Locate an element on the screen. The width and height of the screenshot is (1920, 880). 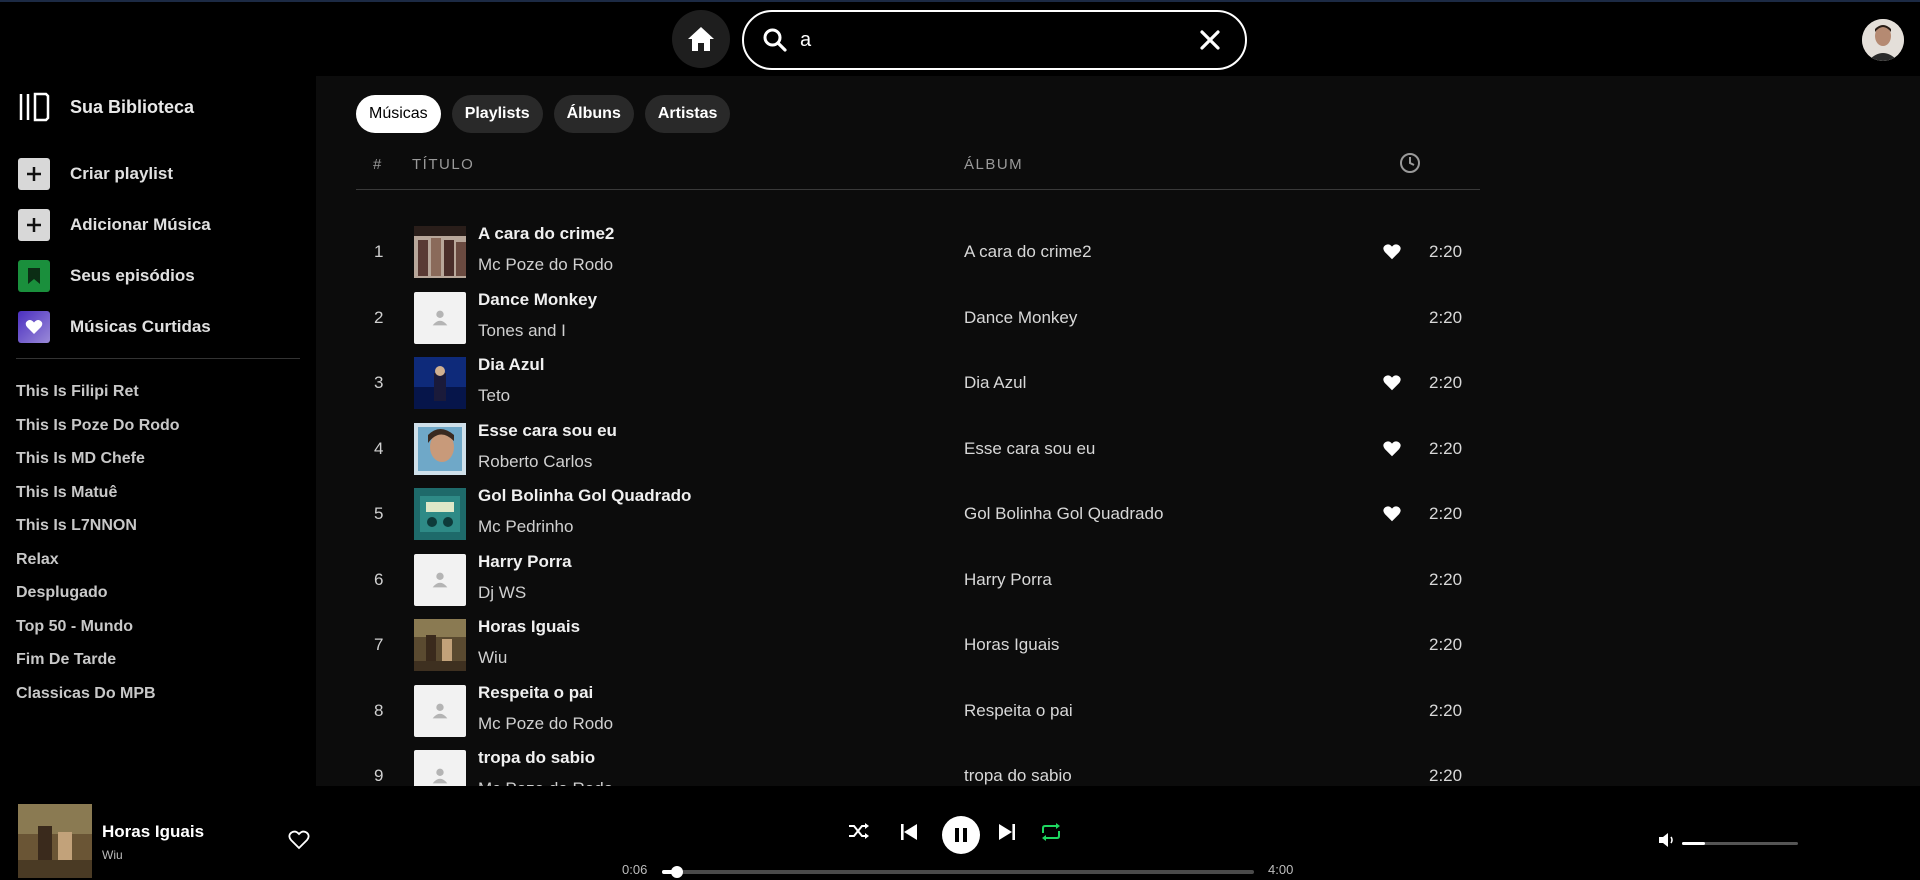
volume-fill is located at coordinates (1694, 843).